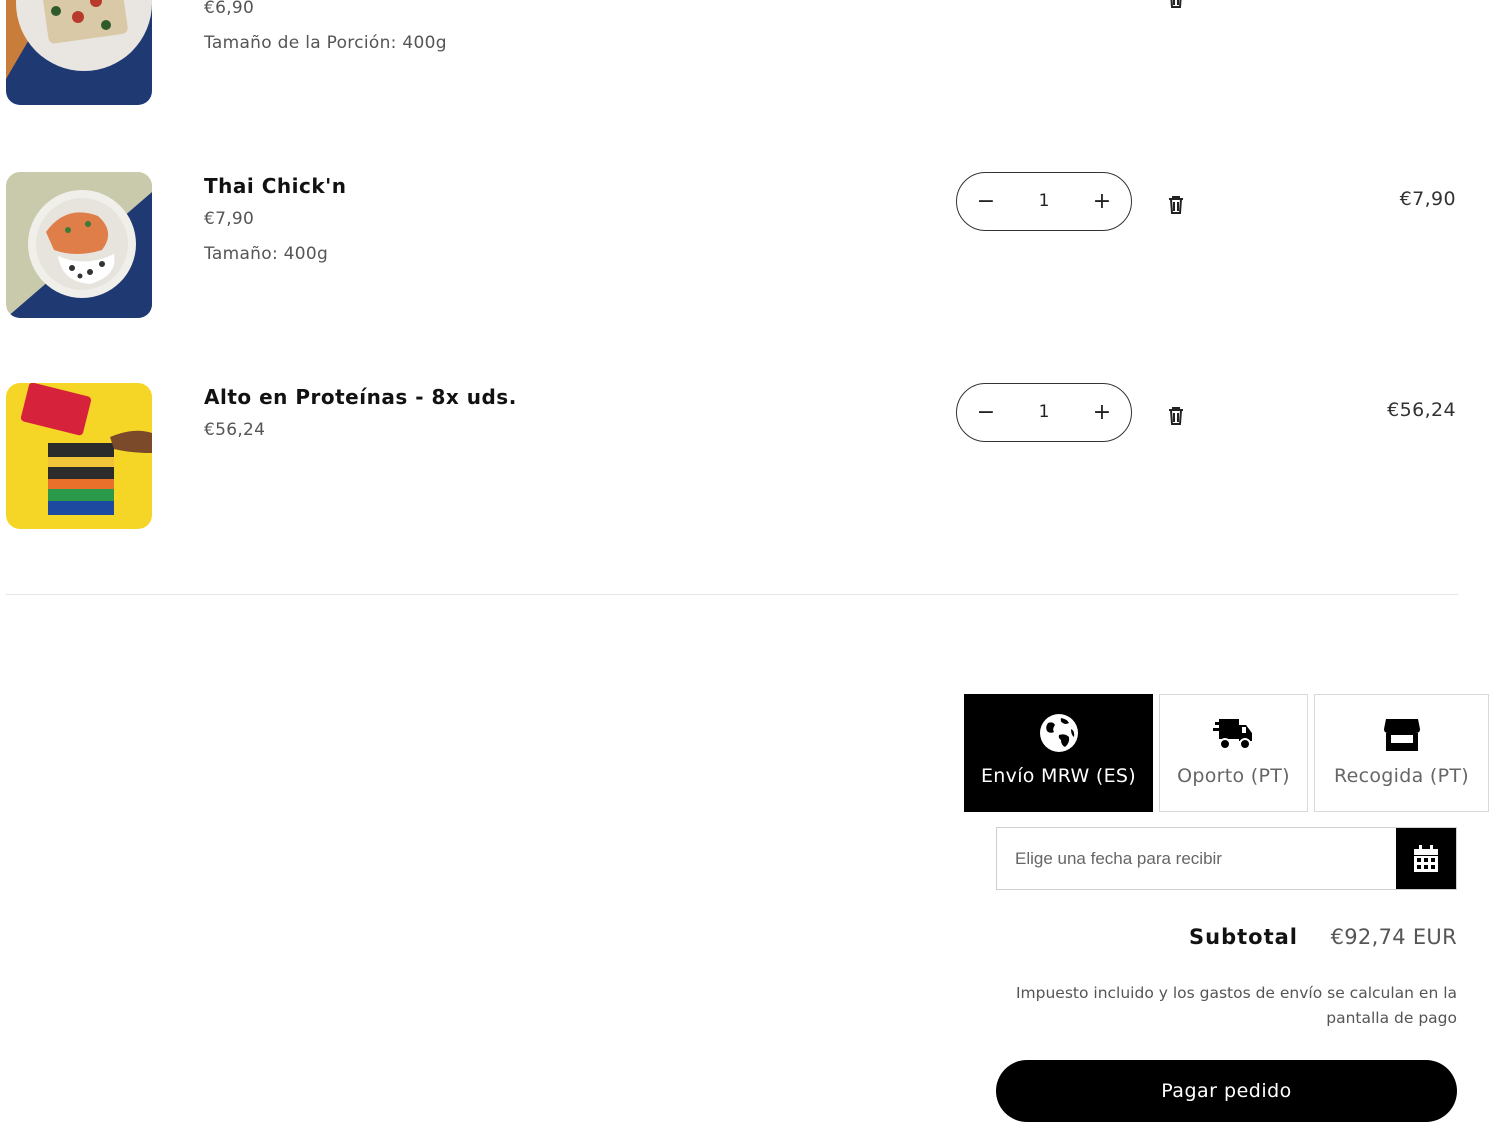  What do you see at coordinates (266, 254) in the screenshot?
I see `item-size: Tamaño: 400g` at bounding box center [266, 254].